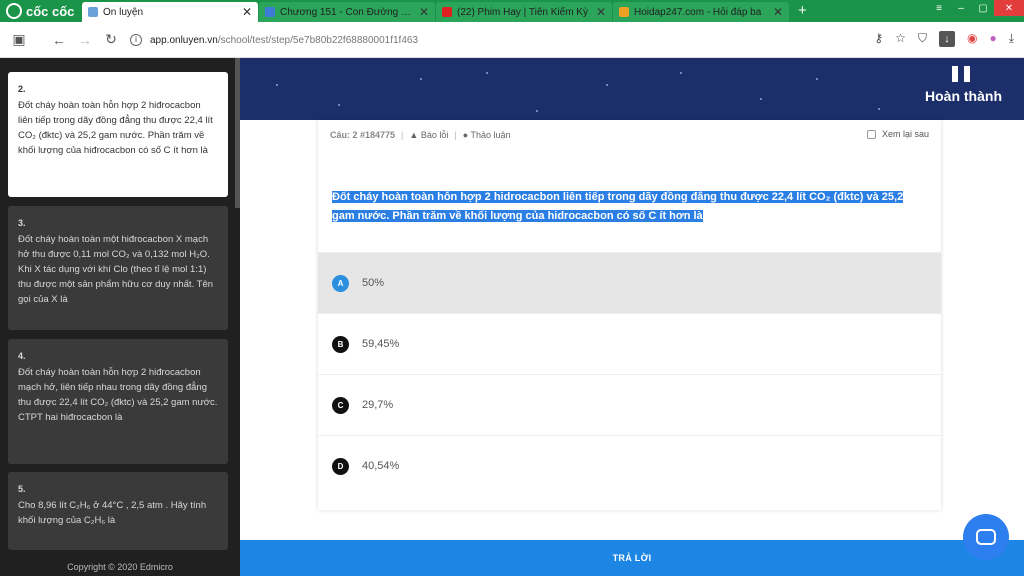  I want to click on option-d: D 40,54%, so click(629, 465).